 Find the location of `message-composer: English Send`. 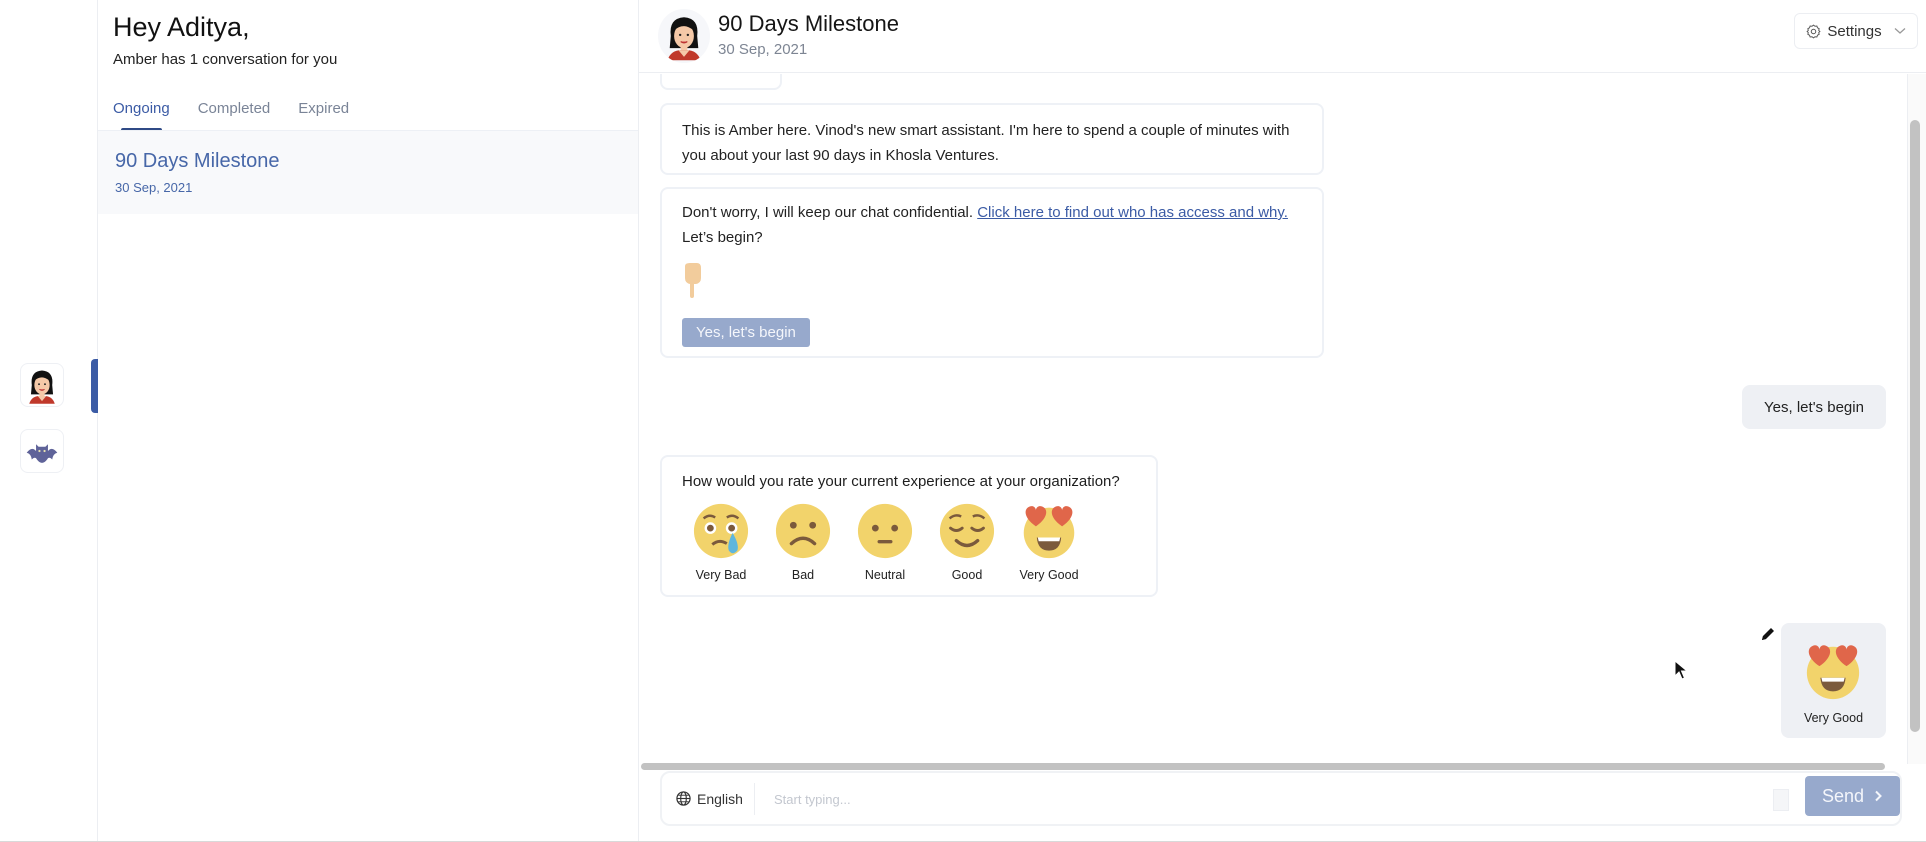

message-composer: English Send is located at coordinates (1281, 798).